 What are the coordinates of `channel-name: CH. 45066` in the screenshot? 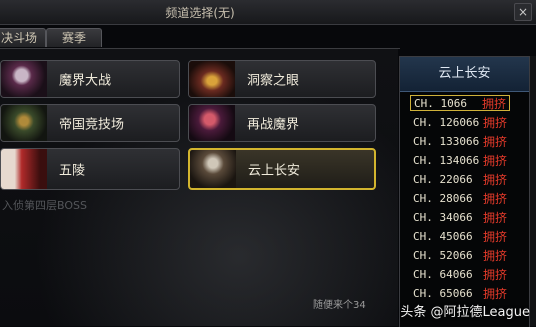 It's located at (443, 236).